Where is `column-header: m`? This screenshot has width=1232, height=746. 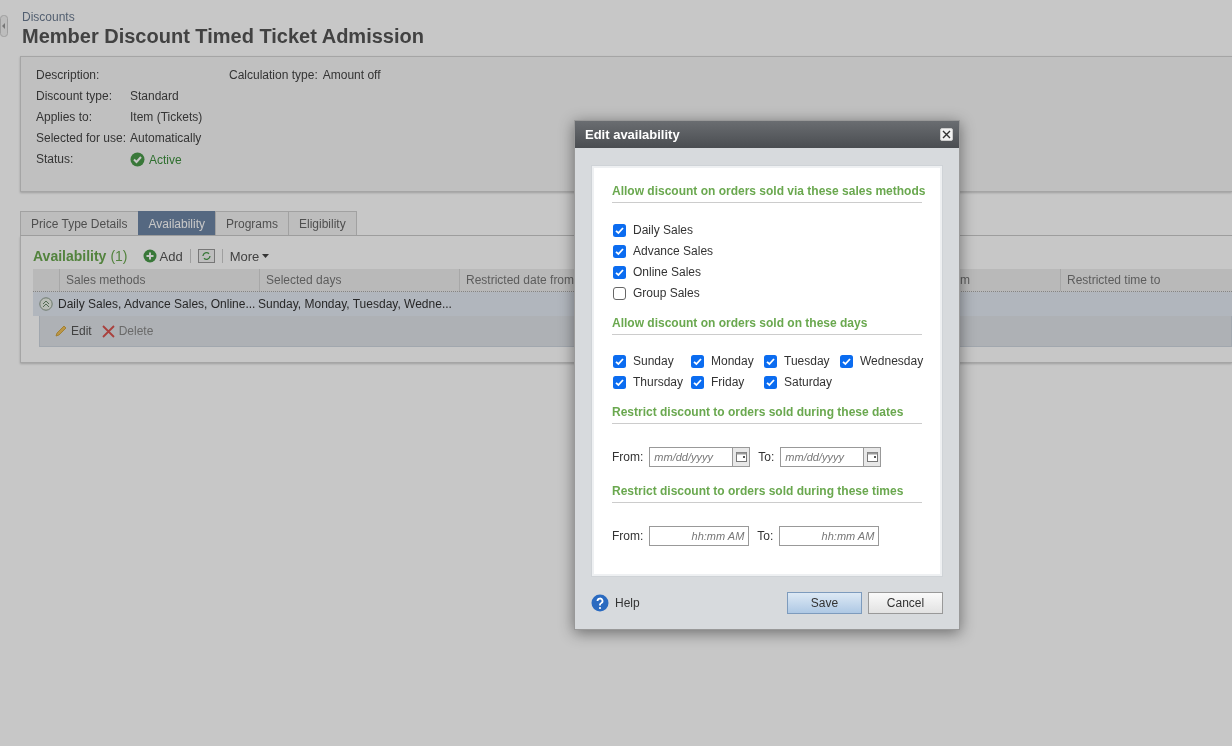
column-header: m is located at coordinates (1010, 280).